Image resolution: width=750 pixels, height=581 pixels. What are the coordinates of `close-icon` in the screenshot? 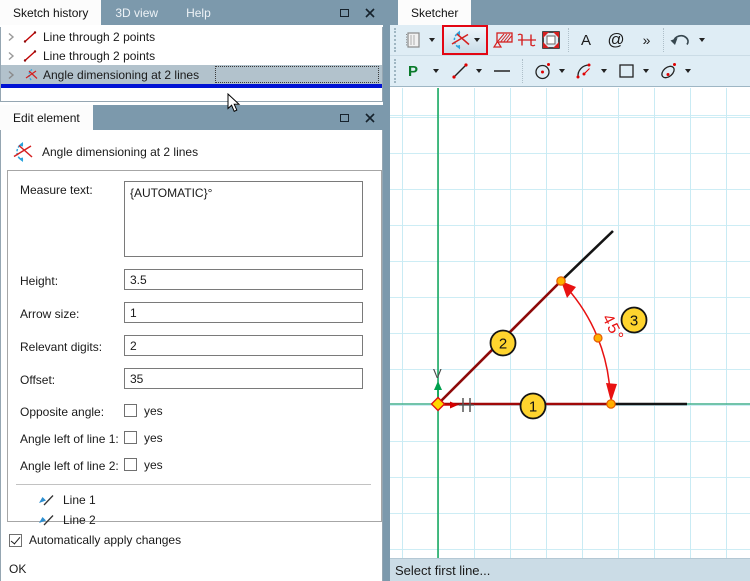 It's located at (370, 12).